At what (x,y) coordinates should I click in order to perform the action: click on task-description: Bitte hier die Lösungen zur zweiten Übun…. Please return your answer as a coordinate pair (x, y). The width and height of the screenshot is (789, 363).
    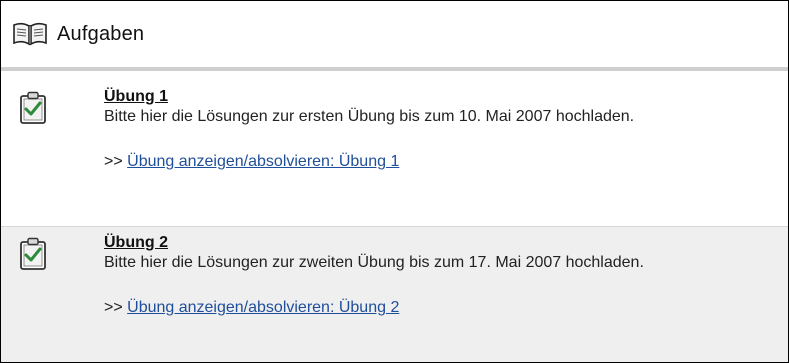
    Looking at the image, I should click on (374, 262).